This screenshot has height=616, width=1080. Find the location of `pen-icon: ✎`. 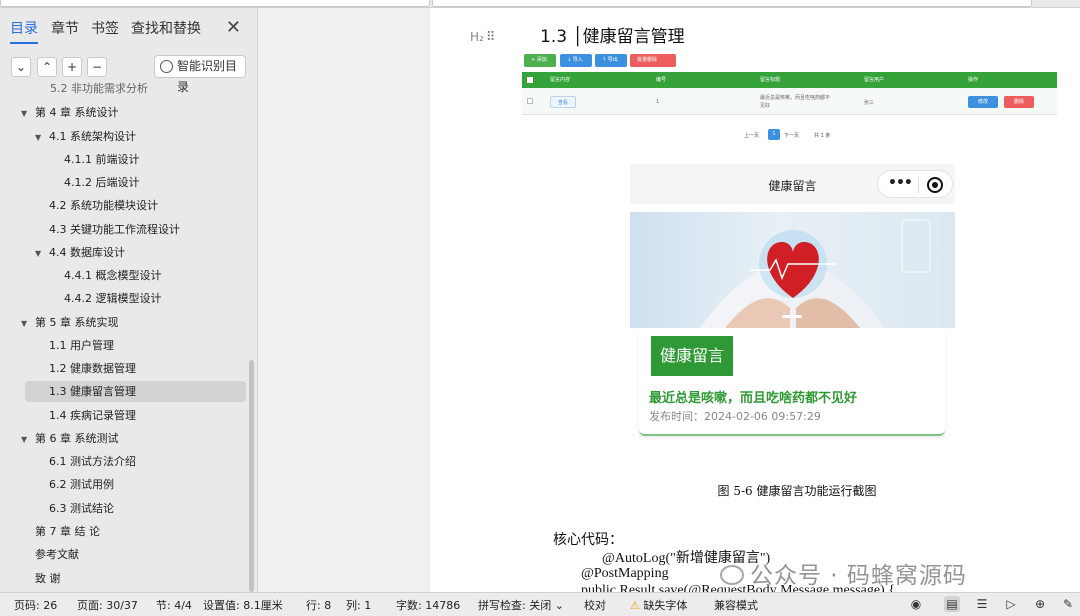

pen-icon: ✎ is located at coordinates (1068, 604).